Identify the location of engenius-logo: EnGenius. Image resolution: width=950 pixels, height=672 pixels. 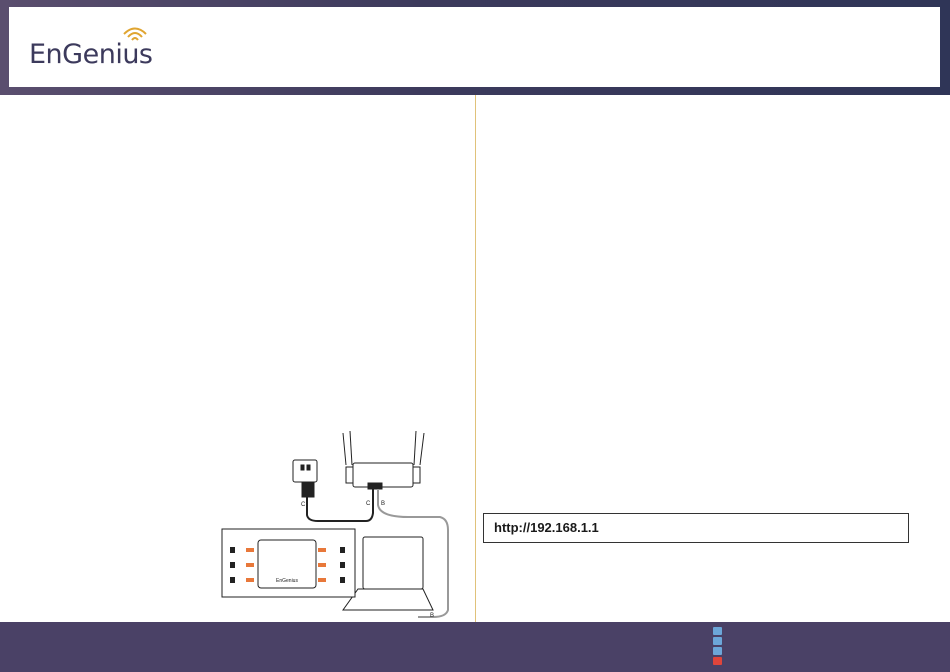
(104, 49).